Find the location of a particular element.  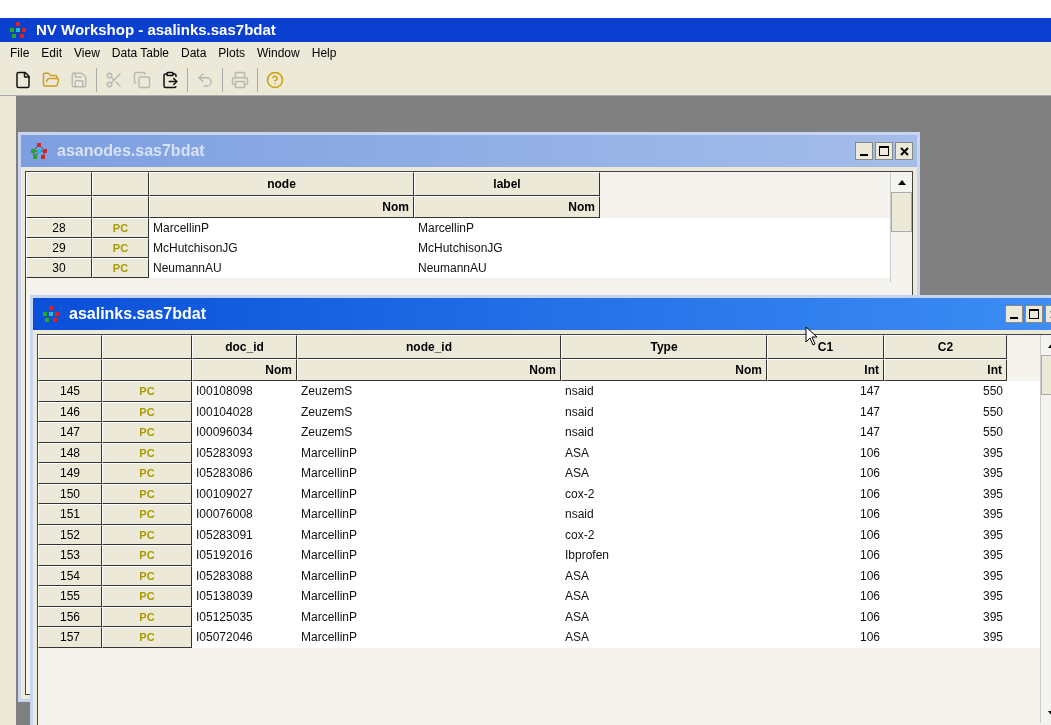

table-cell-text: I00104028 is located at coordinates (224, 412).